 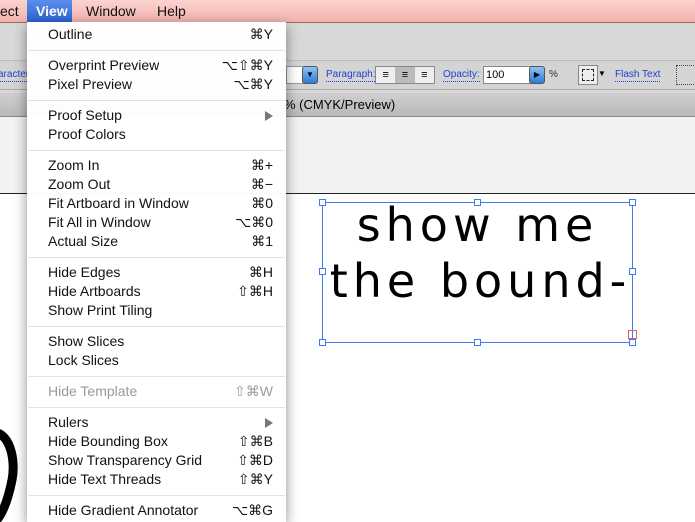 I want to click on menu-item-shortcut: ⌘H, so click(x=260, y=272).